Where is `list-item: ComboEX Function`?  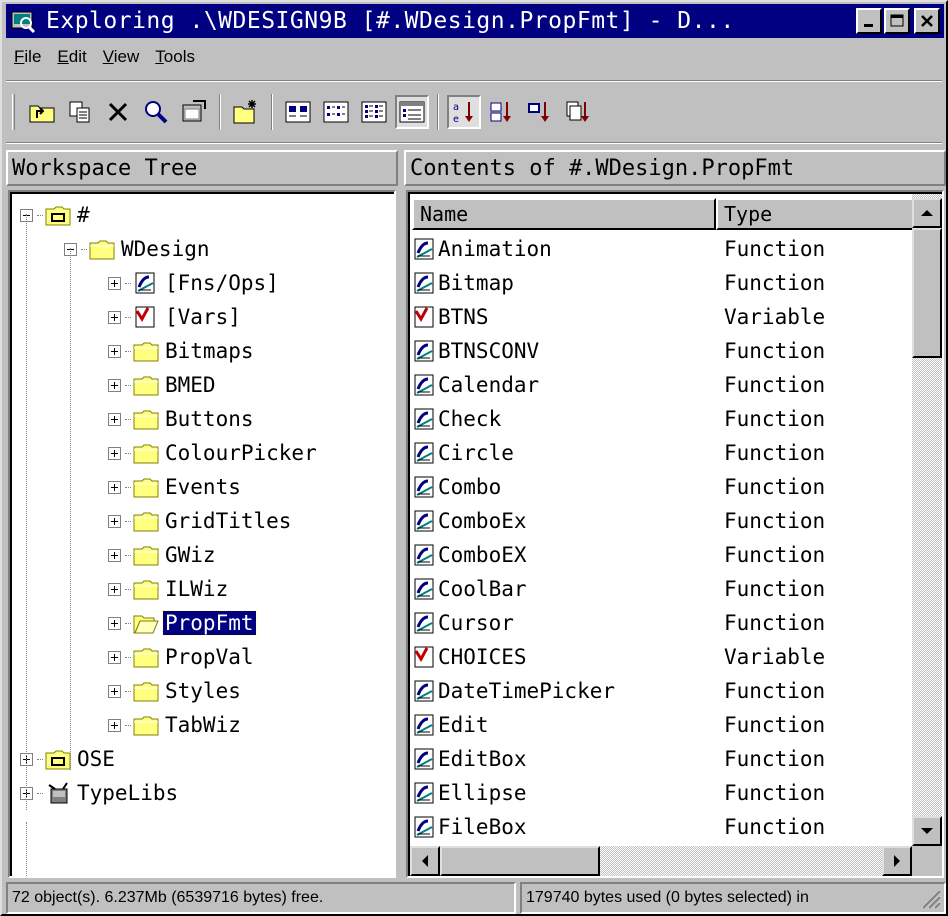 list-item: ComboEX Function is located at coordinates (618, 555).